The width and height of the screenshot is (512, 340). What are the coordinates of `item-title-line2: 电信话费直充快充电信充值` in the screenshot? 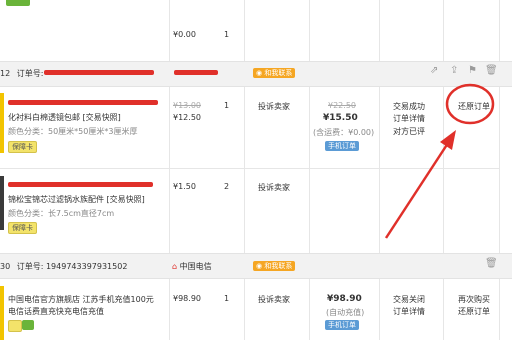 It's located at (56, 311).